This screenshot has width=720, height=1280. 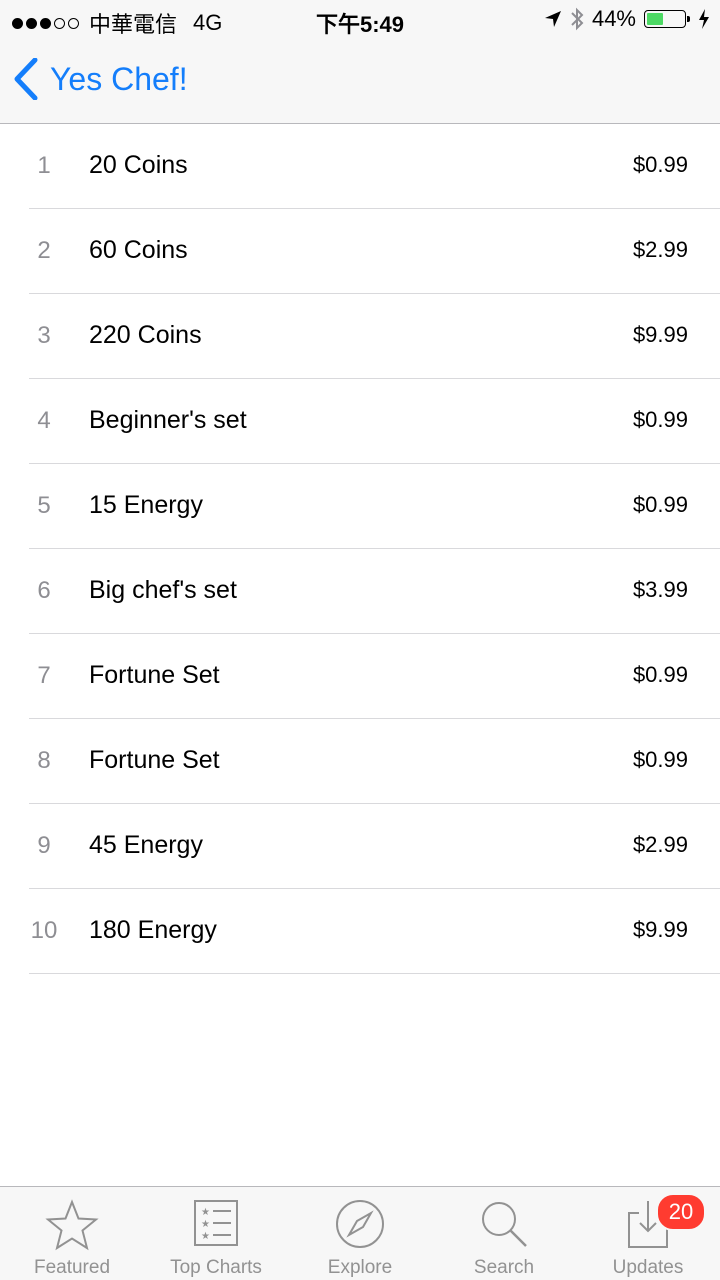 I want to click on tab-label: Explore, so click(x=360, y=1267).